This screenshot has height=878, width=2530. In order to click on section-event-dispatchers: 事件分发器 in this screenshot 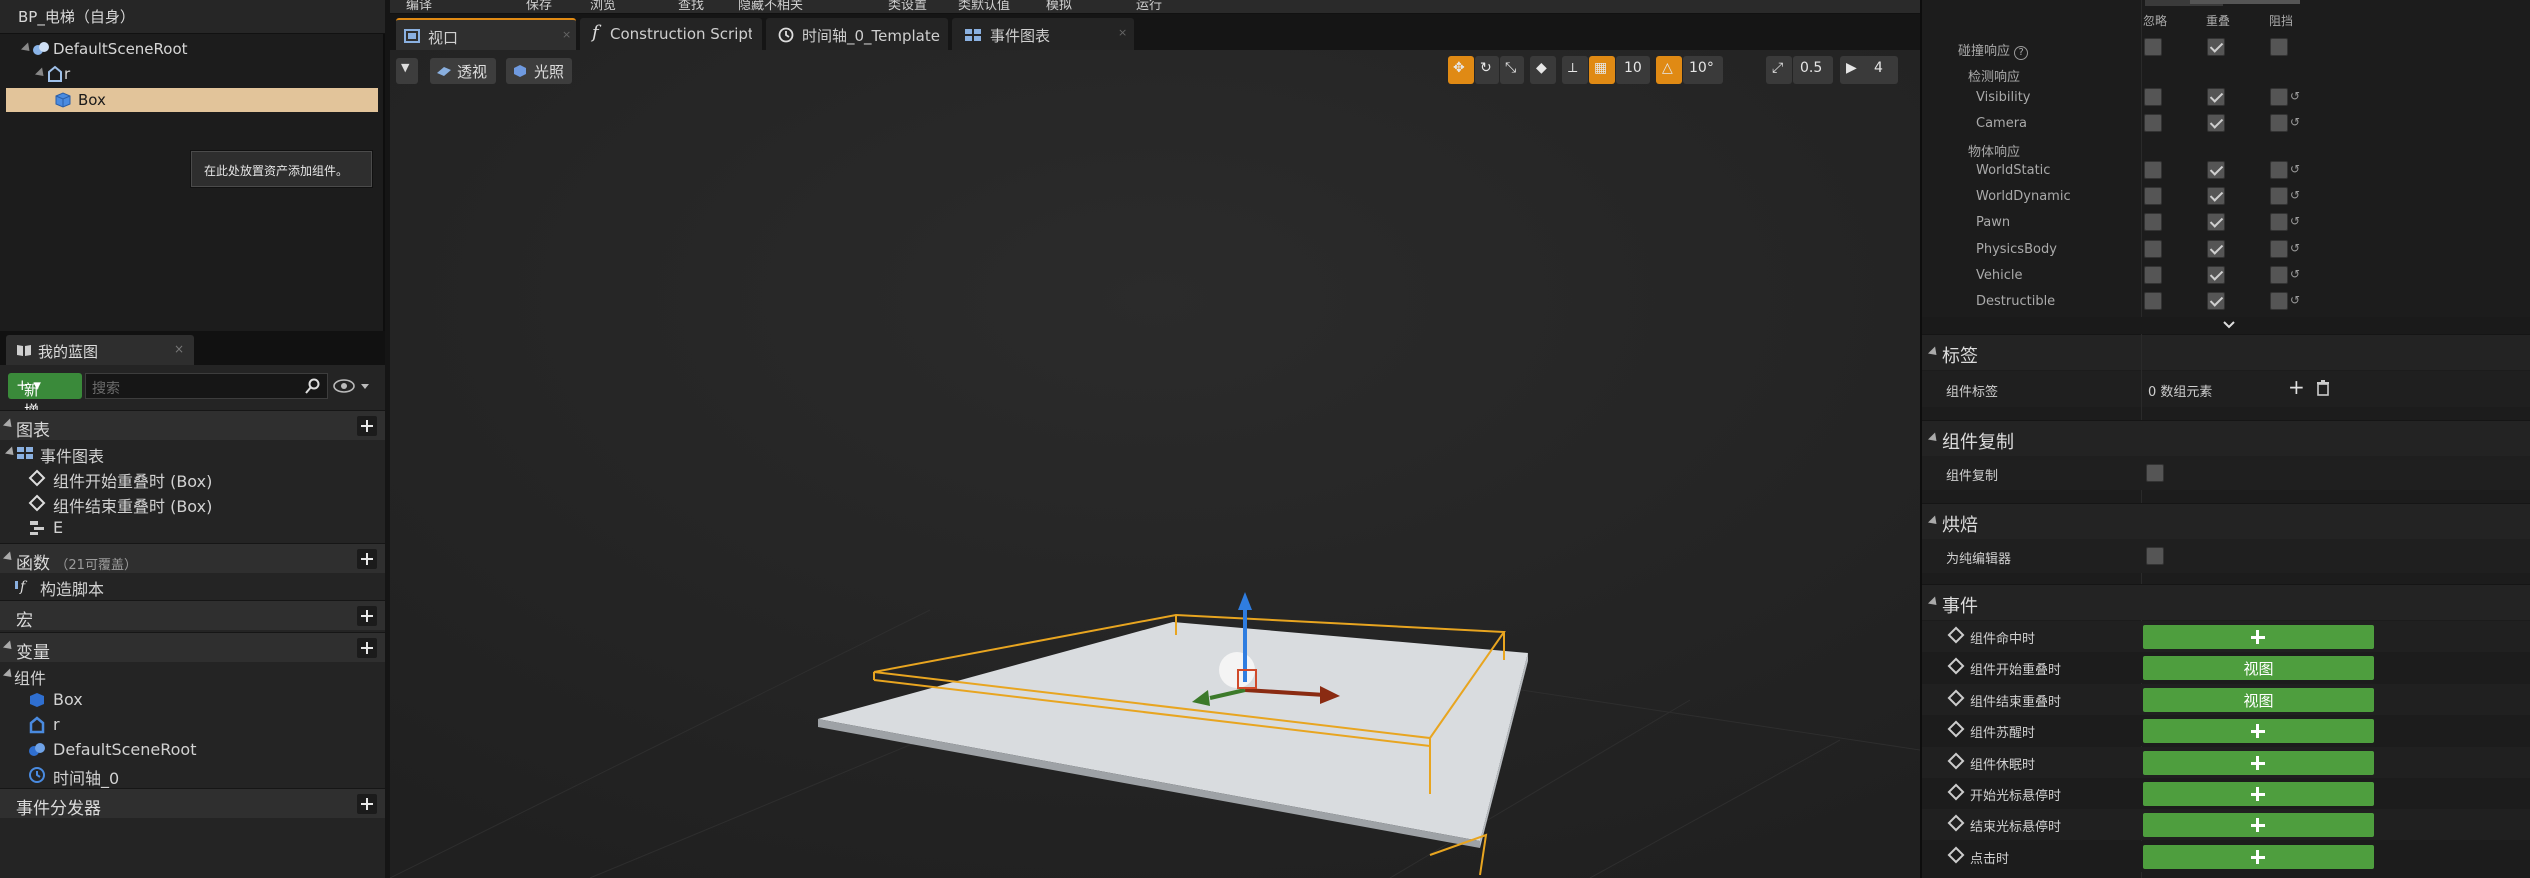, I will do `click(192, 803)`.